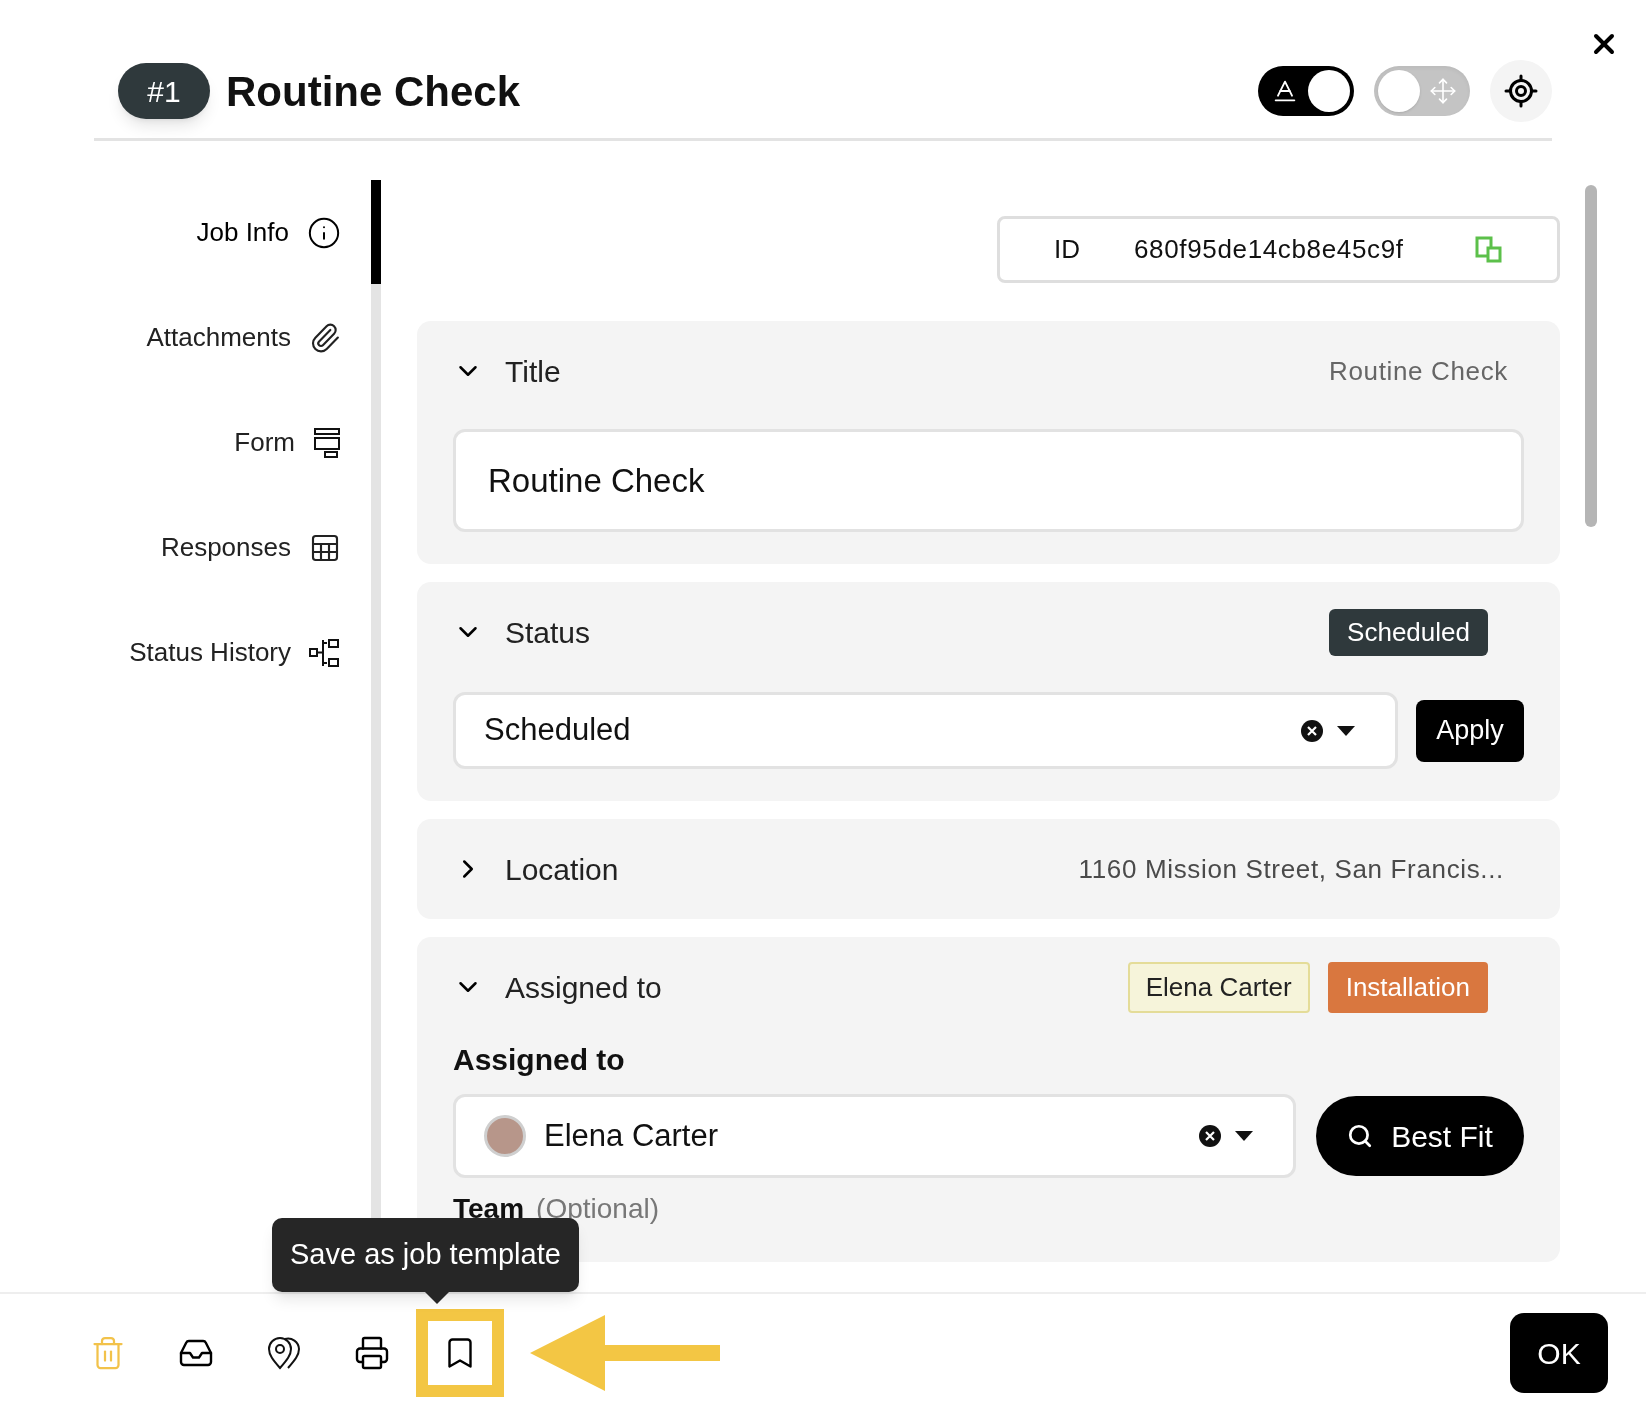 This screenshot has width=1646, height=1412. Describe the element at coordinates (1408, 632) in the screenshot. I see `status-badge: Scheduled` at that location.